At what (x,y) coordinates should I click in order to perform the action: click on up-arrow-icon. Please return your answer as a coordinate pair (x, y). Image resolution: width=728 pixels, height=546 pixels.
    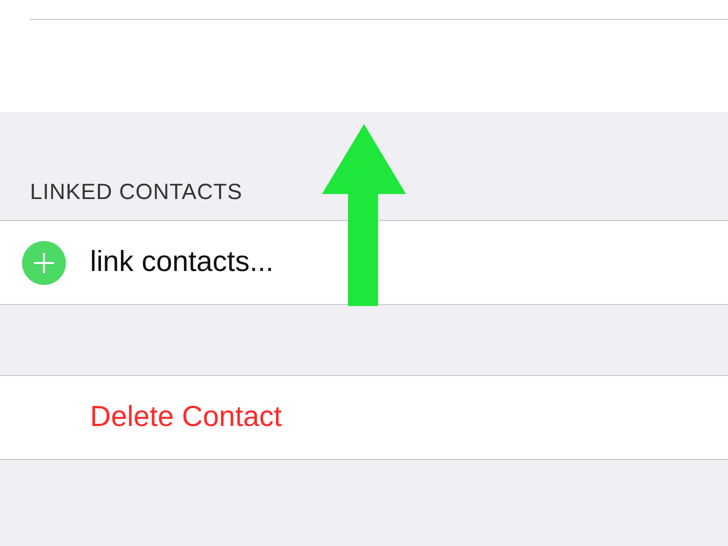
    Looking at the image, I should click on (364, 215).